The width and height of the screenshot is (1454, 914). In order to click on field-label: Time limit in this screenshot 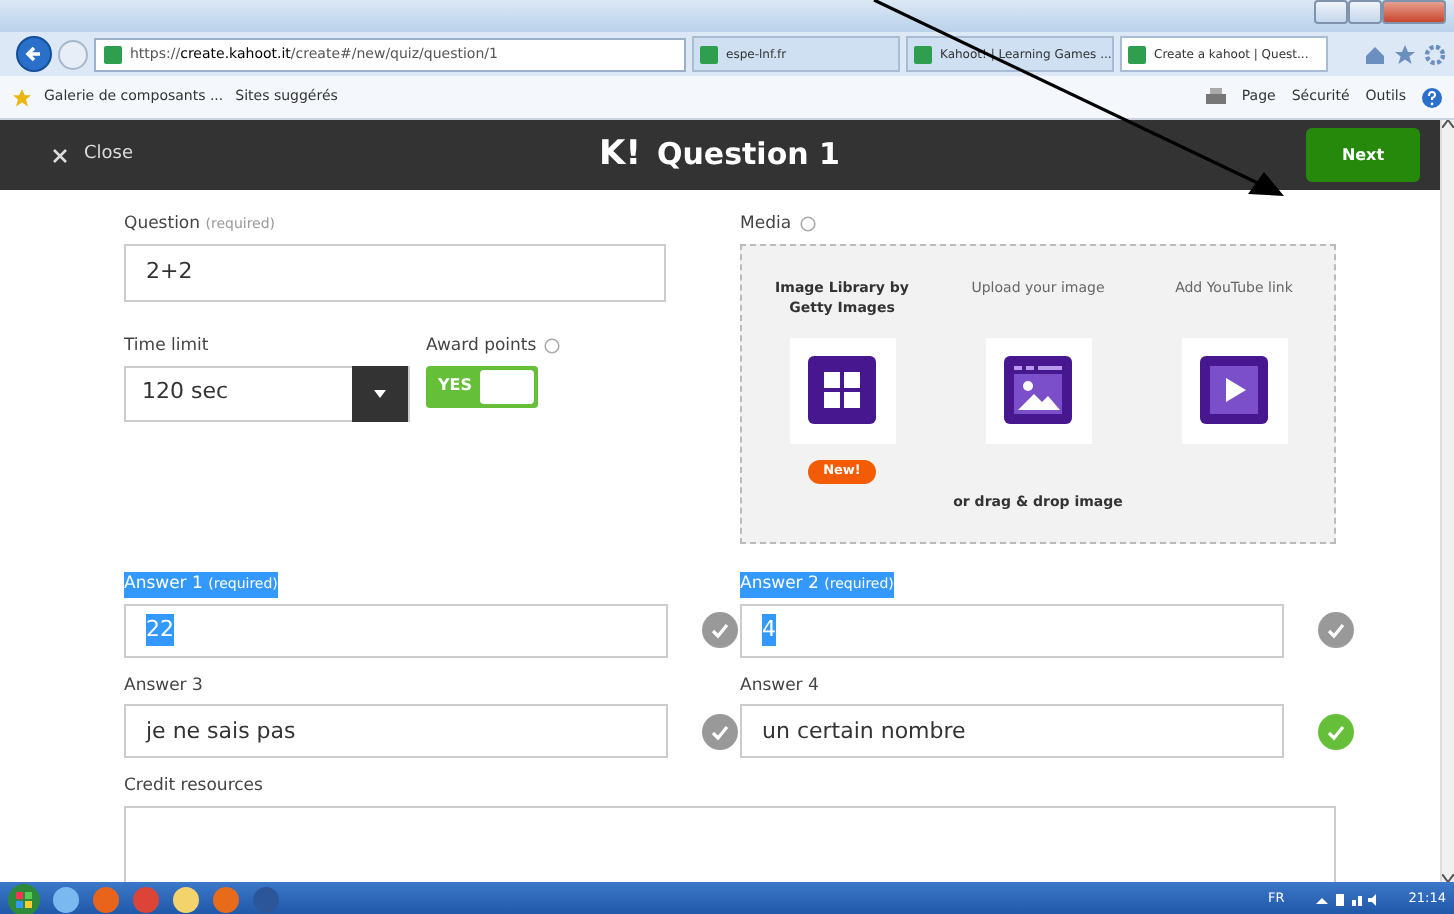, I will do `click(166, 346)`.